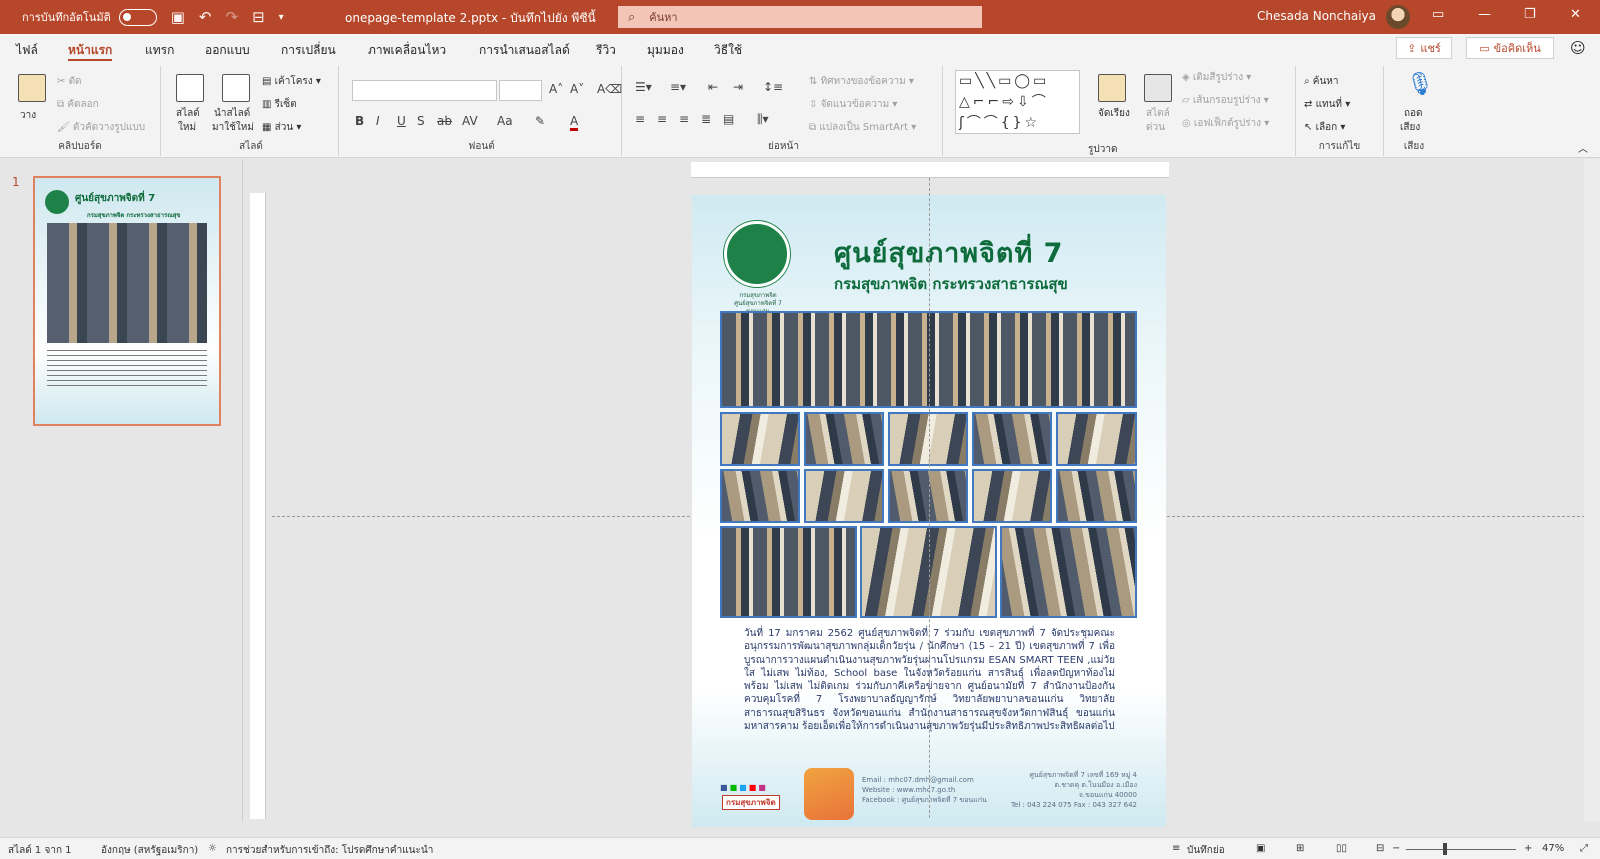 This screenshot has width=1600, height=859. Describe the element at coordinates (233, 127) in the screenshot. I see `reuse-slides-label-2: มาใช้ใหม่` at that location.